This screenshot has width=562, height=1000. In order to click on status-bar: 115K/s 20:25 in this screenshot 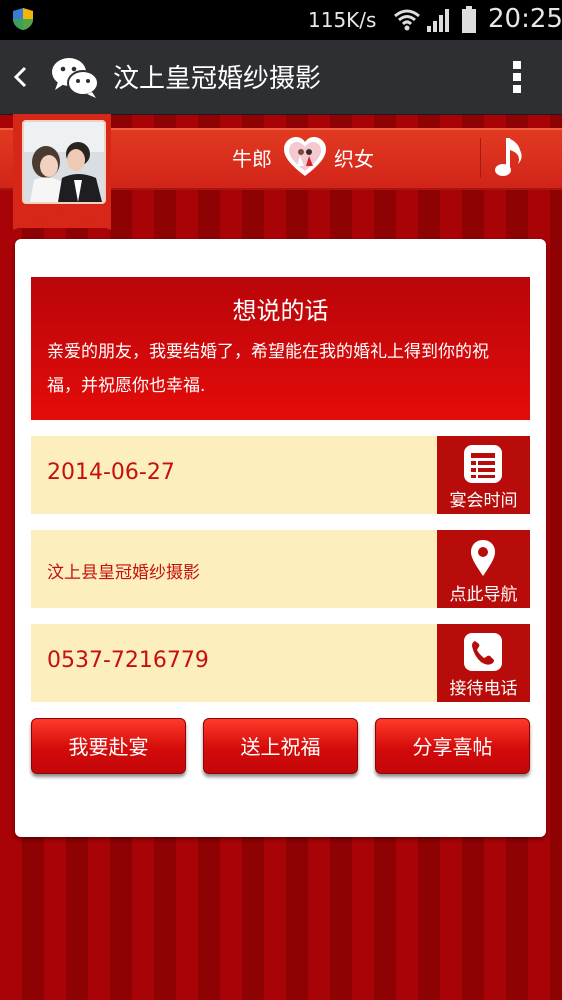, I will do `click(281, 20)`.